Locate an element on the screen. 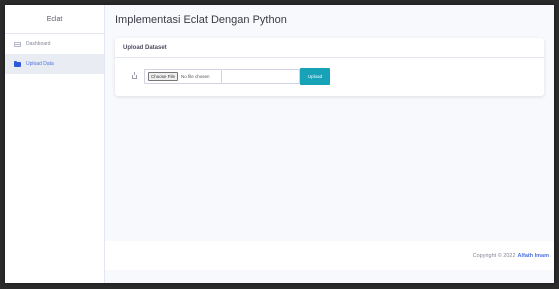 The height and width of the screenshot is (289, 559). upload-icon is located at coordinates (134, 75).